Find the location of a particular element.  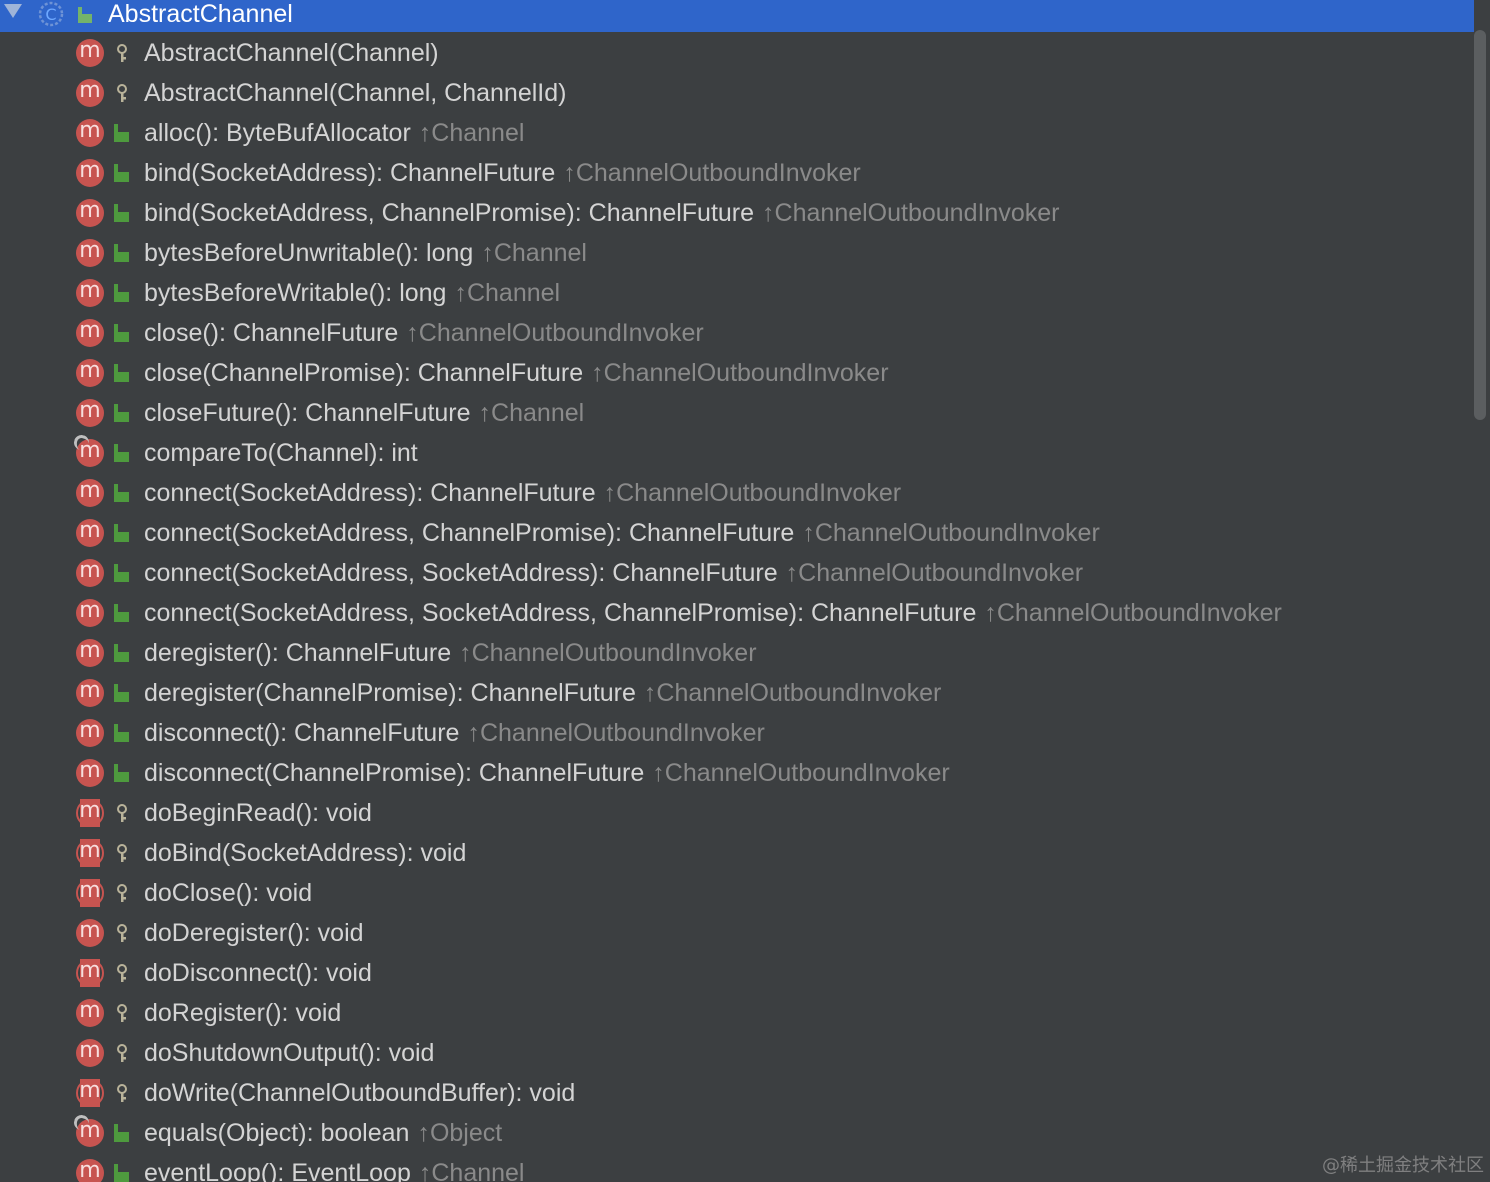

member-row: m AbstractChannel(Channel) is located at coordinates (737, 53).